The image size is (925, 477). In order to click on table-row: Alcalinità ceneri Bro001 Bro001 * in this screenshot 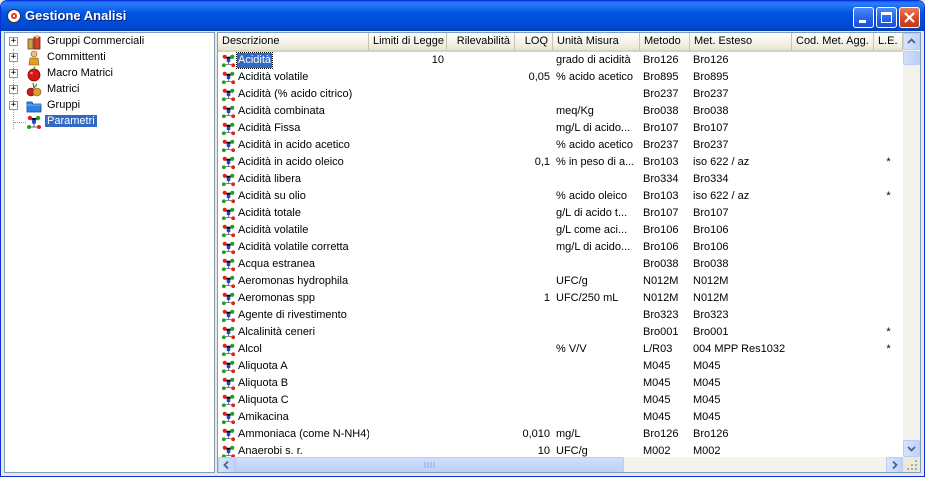, I will do `click(560, 332)`.